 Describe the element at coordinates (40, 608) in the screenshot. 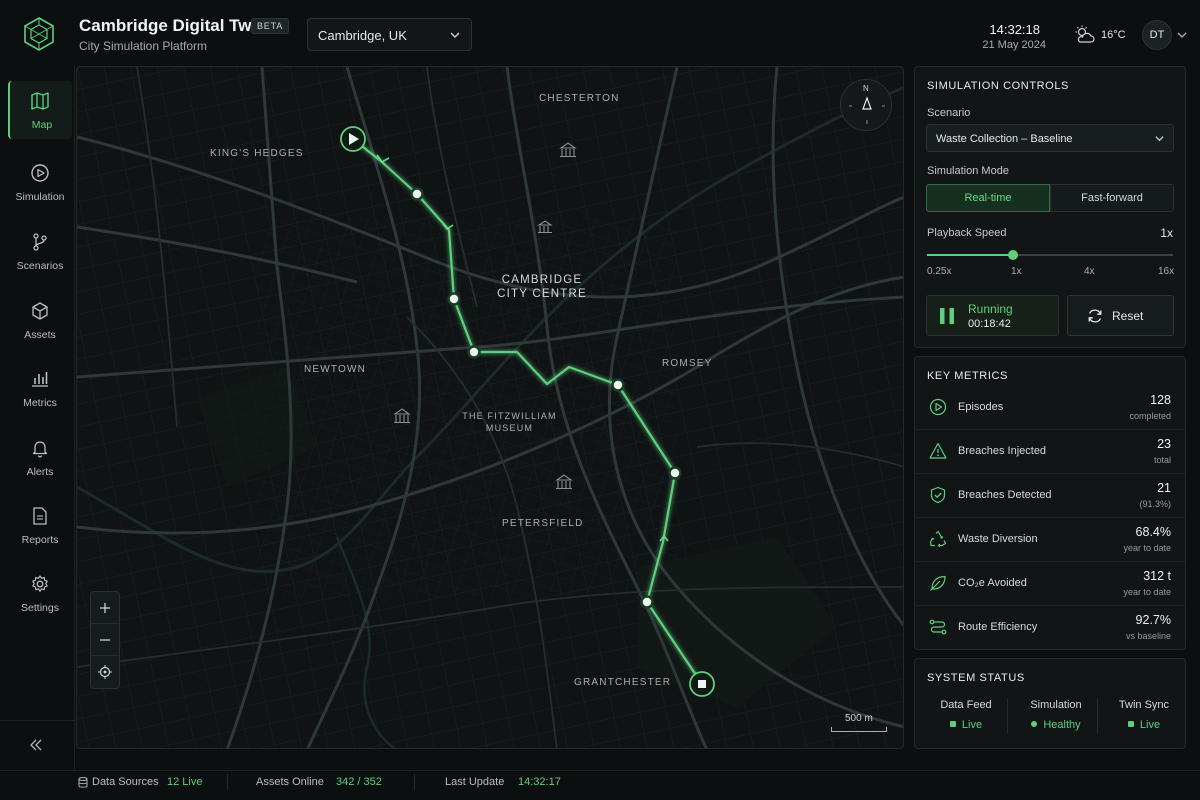

I see `sidebar-item-label: Settings` at that location.